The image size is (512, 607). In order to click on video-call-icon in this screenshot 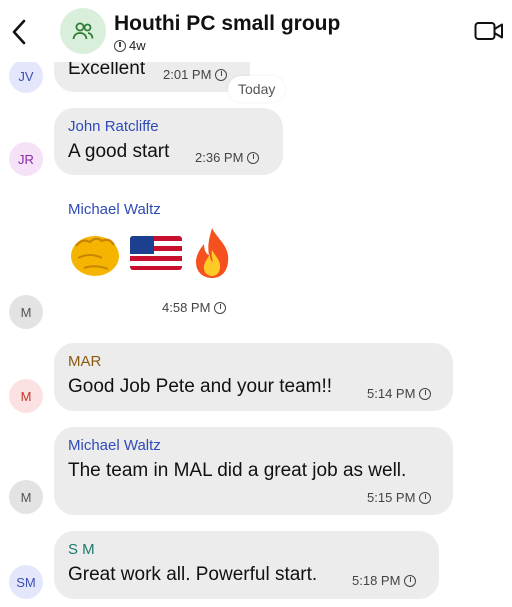, I will do `click(488, 31)`.